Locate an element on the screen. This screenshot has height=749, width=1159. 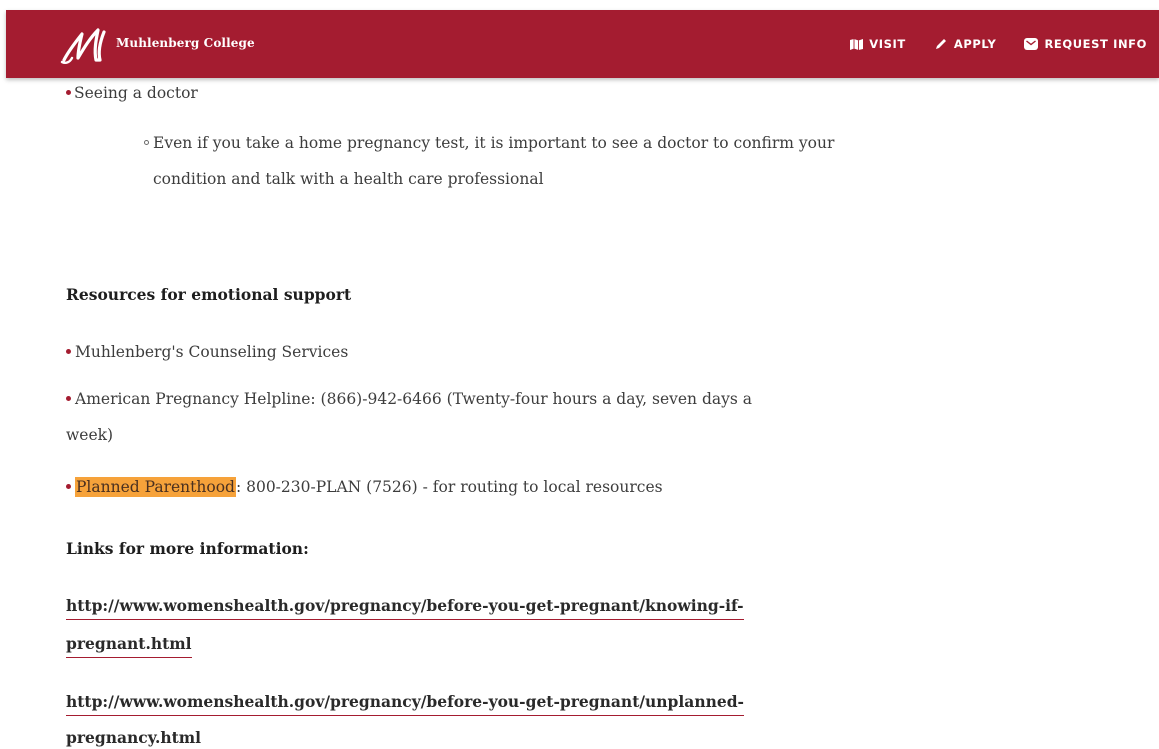
nav-request-info: REQUEST INFO is located at coordinates (1085, 44).